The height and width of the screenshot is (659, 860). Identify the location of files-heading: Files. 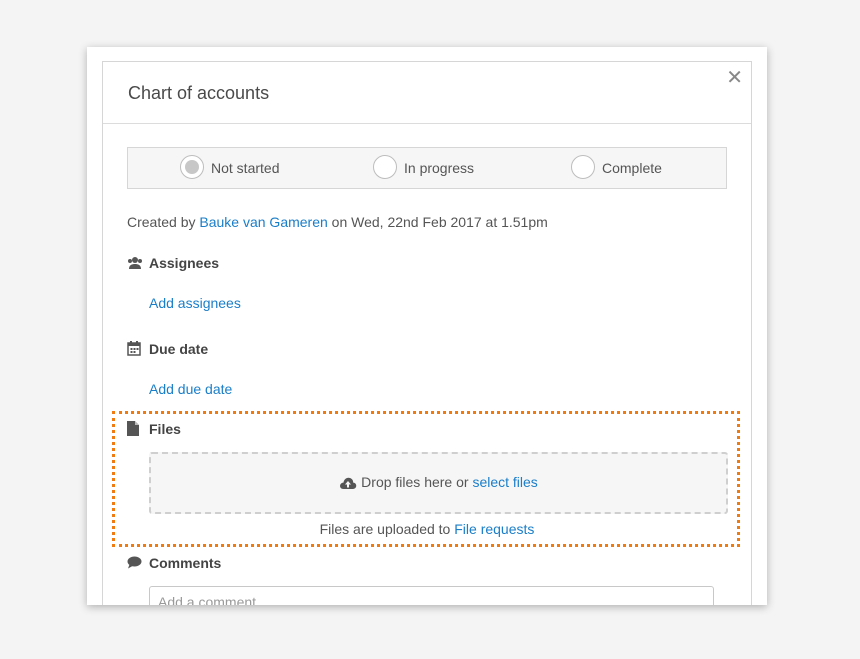
(154, 430).